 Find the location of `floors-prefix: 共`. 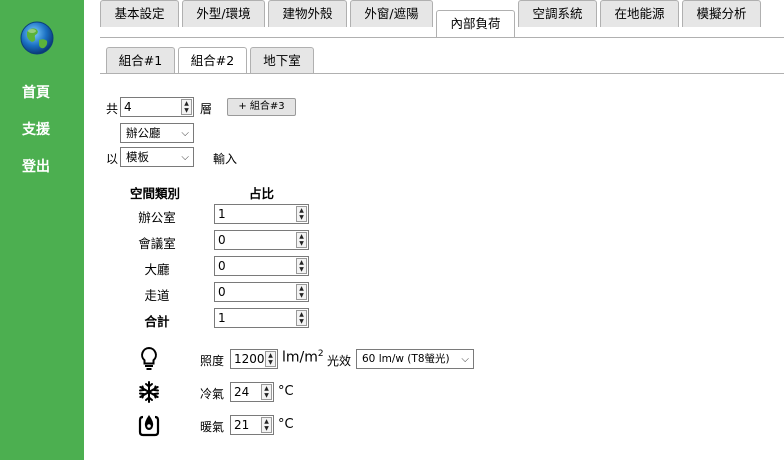

floors-prefix: 共 is located at coordinates (112, 109).